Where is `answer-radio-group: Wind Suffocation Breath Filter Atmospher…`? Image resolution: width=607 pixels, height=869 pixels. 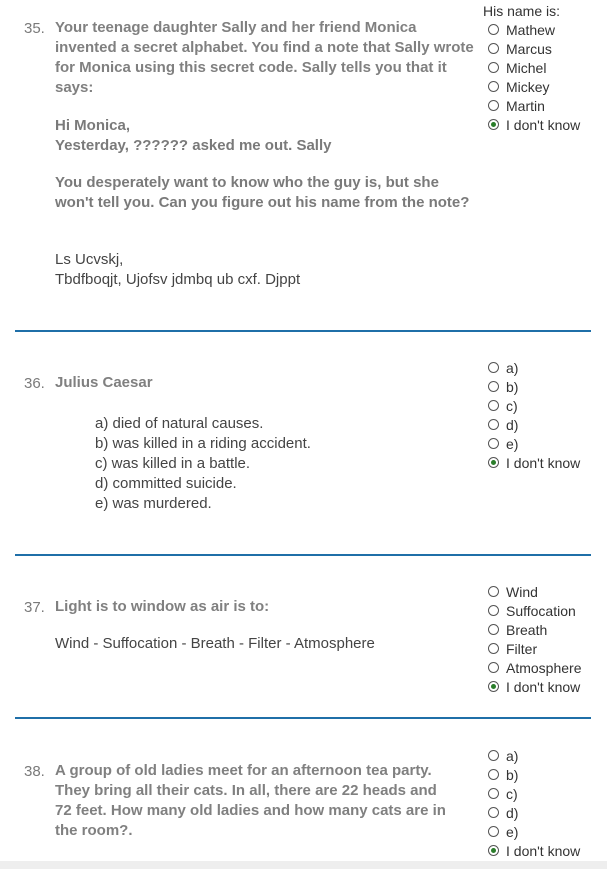
answer-radio-group: Wind Suffocation Breath Filter Atmospher… is located at coordinates (534, 639).